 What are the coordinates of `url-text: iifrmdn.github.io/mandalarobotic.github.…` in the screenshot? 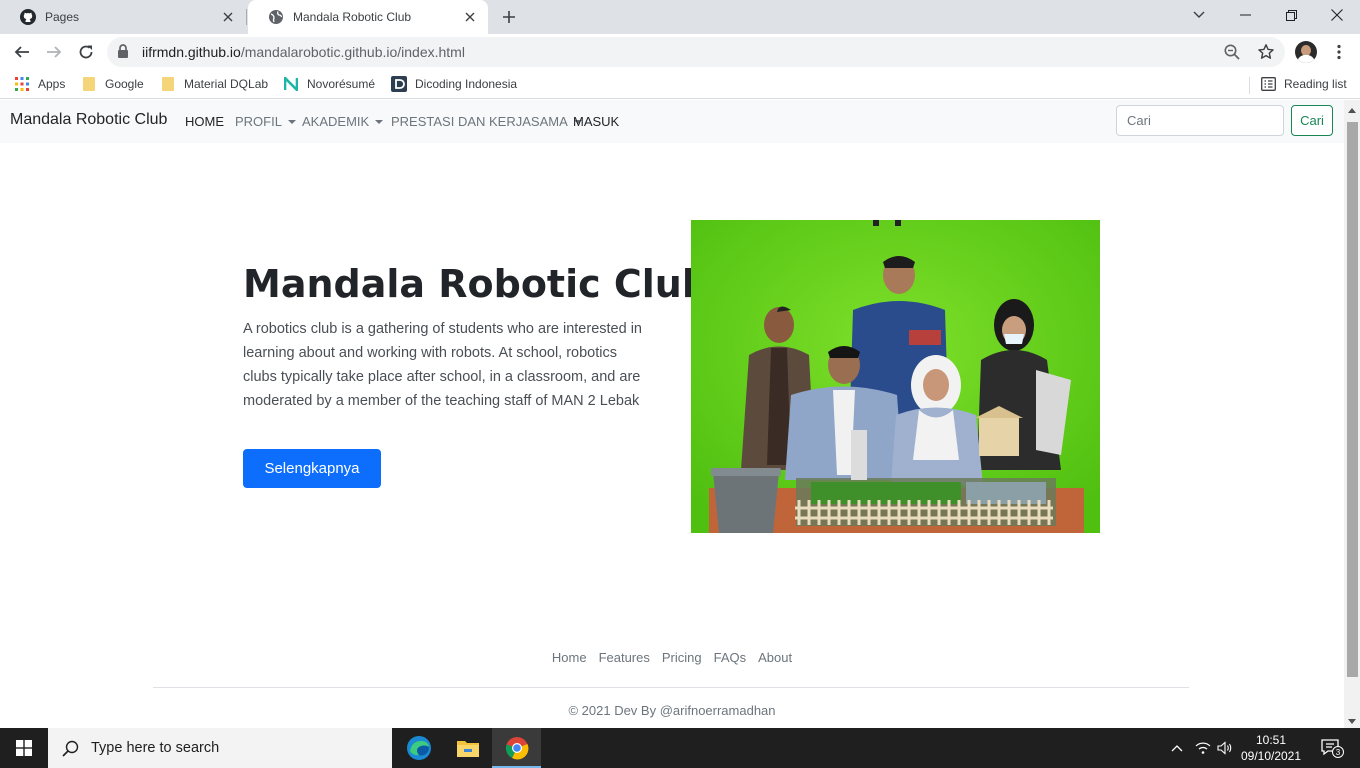 It's located at (303, 52).